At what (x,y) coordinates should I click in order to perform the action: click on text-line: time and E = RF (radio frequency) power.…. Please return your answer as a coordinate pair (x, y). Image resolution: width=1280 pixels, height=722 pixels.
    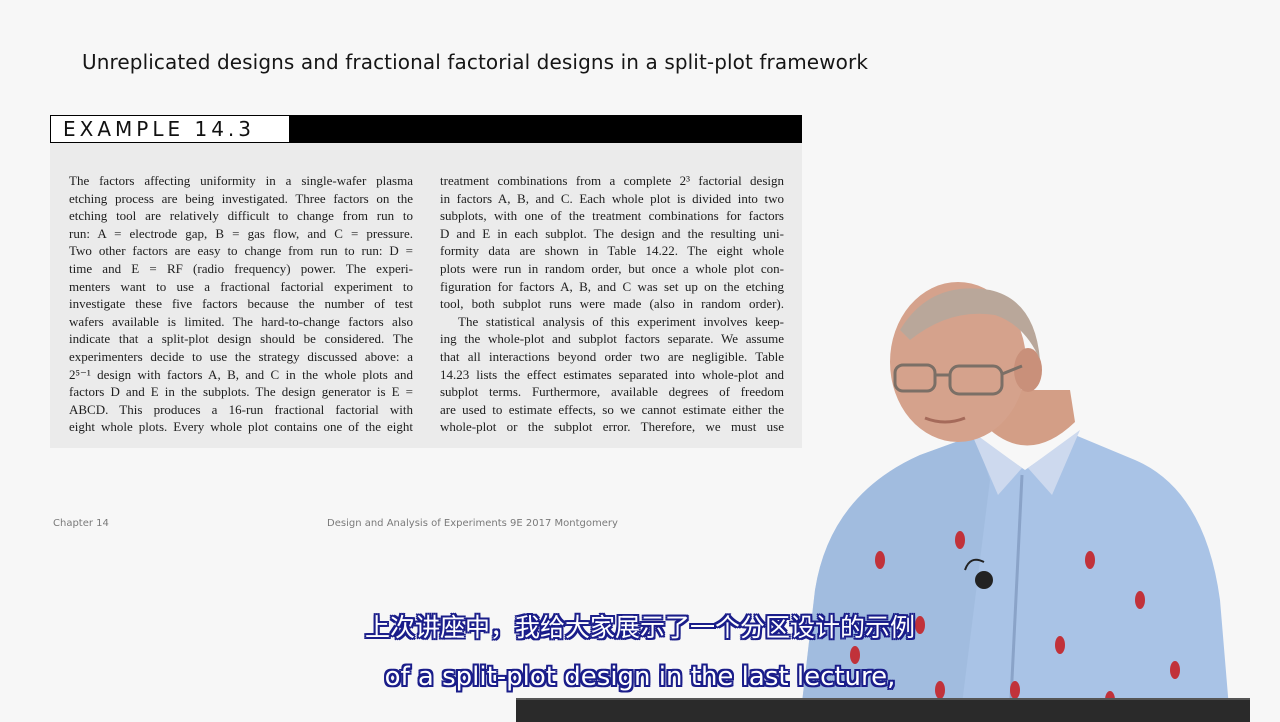
    Looking at the image, I should click on (241, 268).